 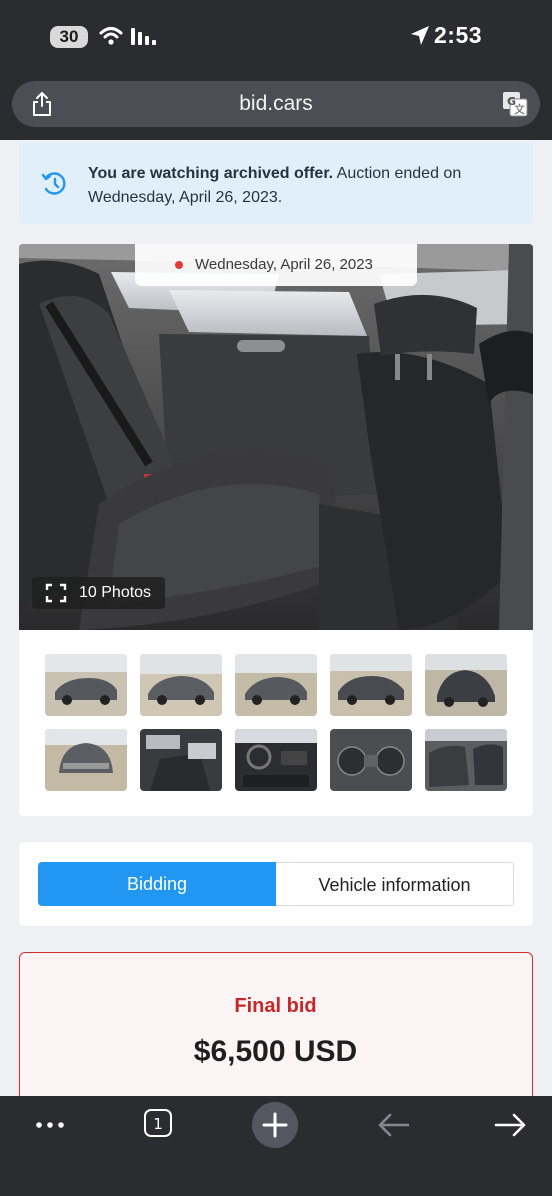 I want to click on final-bid-amount: $6,500 USD, so click(x=275, y=1051).